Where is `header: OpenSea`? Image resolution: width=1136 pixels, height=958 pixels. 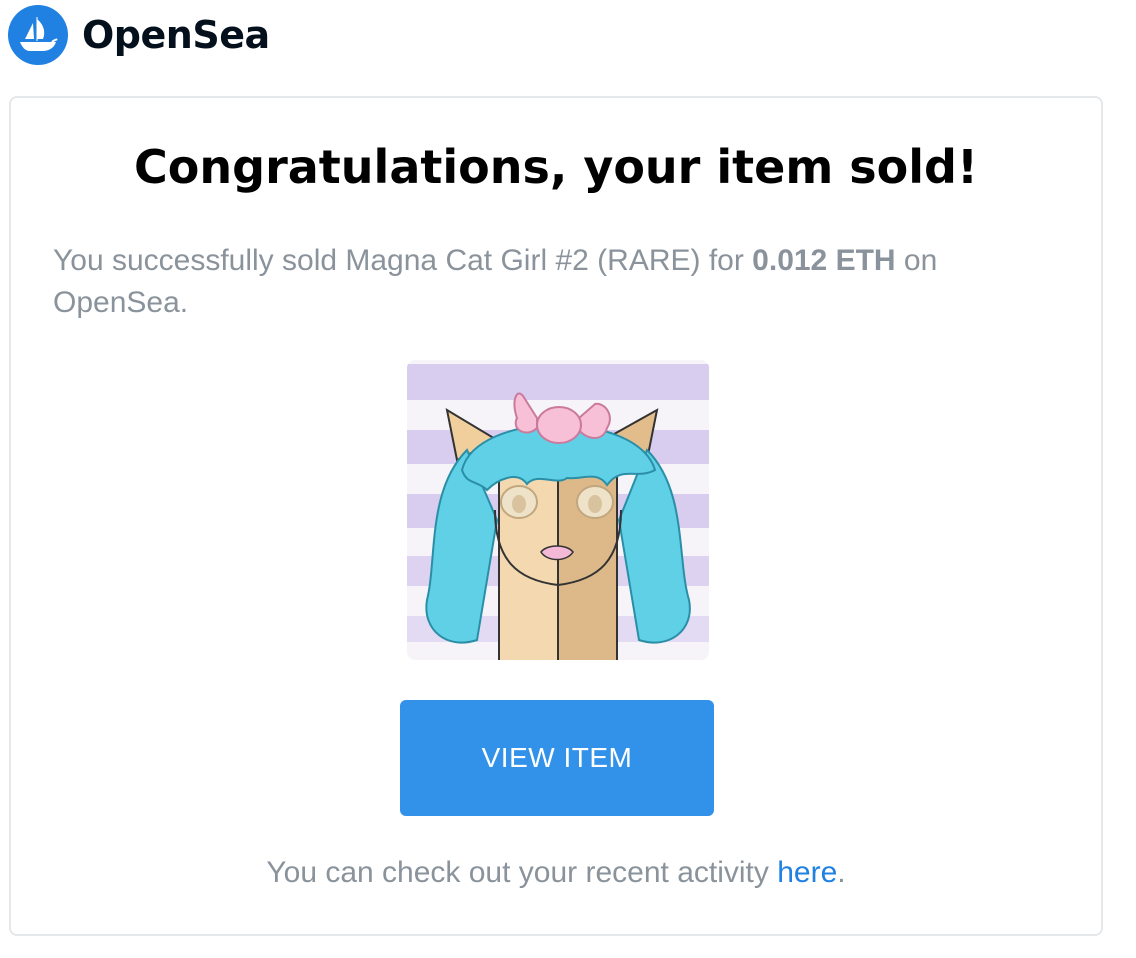 header: OpenSea is located at coordinates (139, 35).